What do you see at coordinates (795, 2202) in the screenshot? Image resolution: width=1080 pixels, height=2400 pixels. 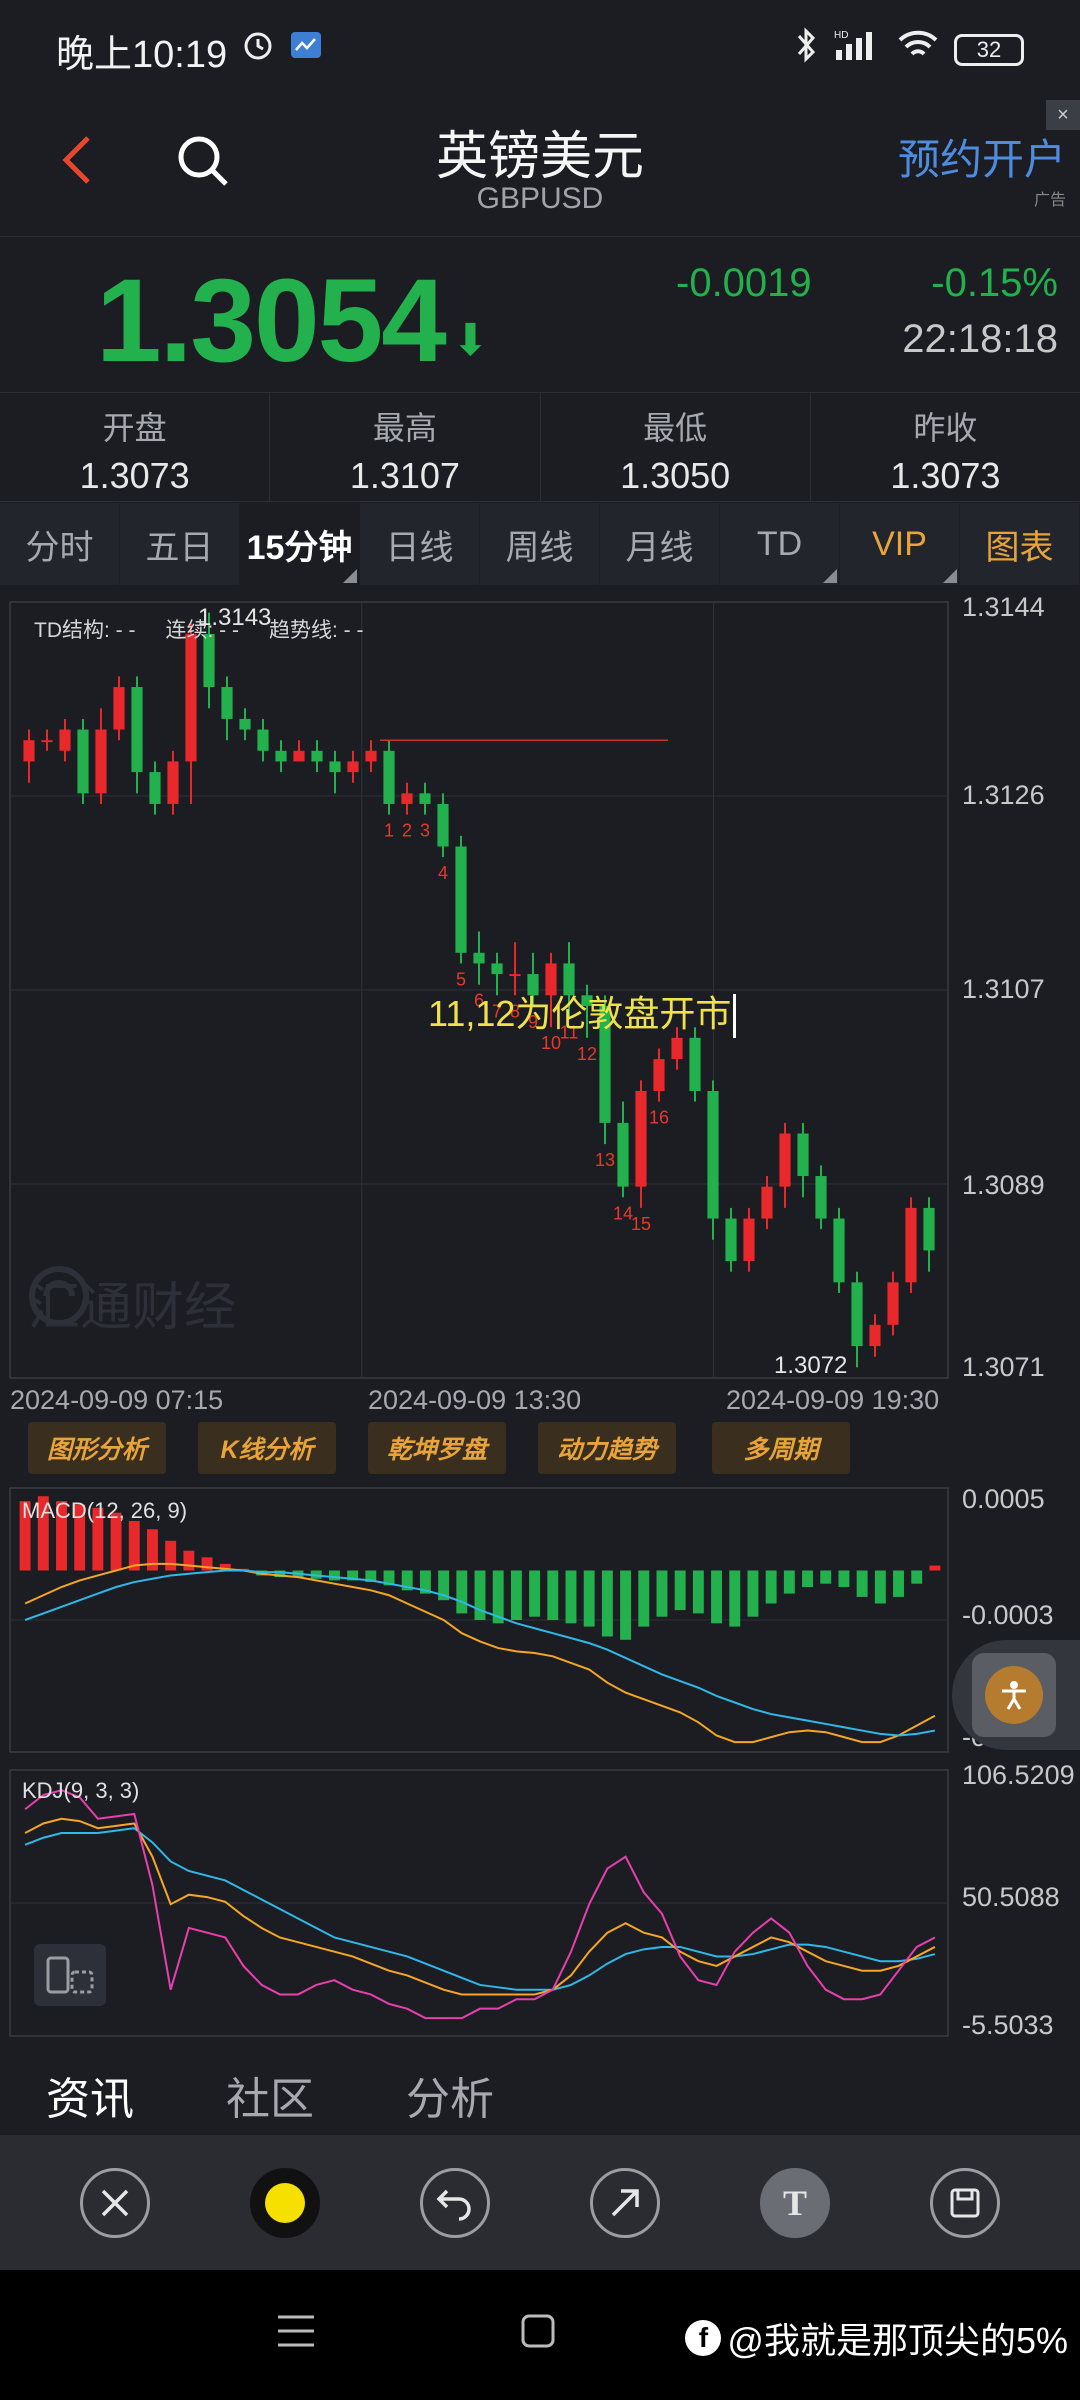 I see `text-tool-button: T` at bounding box center [795, 2202].